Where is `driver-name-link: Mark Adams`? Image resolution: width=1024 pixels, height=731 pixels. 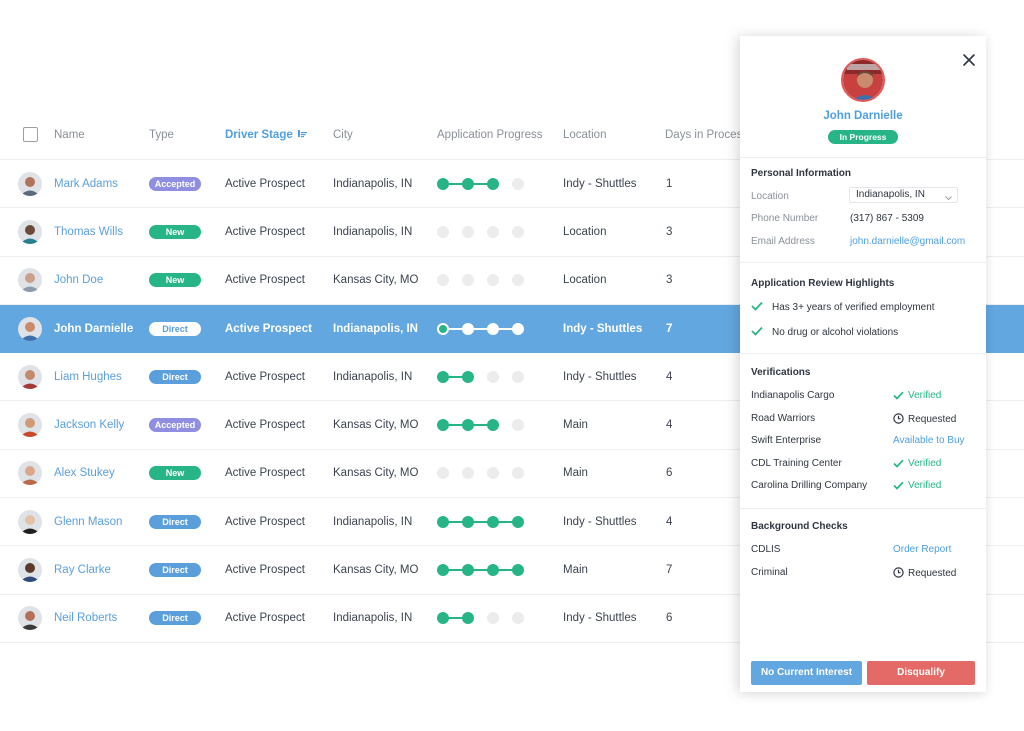
driver-name-link: Mark Adams is located at coordinates (86, 184).